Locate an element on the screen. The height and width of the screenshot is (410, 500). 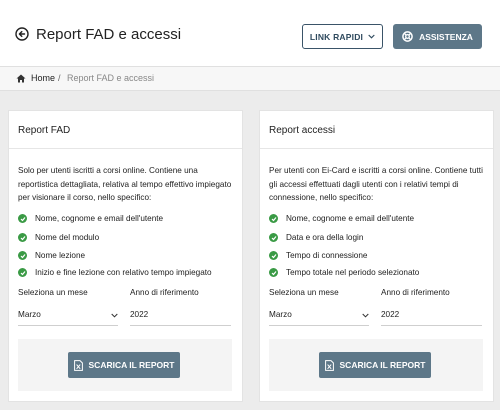
card-title: Report FAD is located at coordinates (125, 130).